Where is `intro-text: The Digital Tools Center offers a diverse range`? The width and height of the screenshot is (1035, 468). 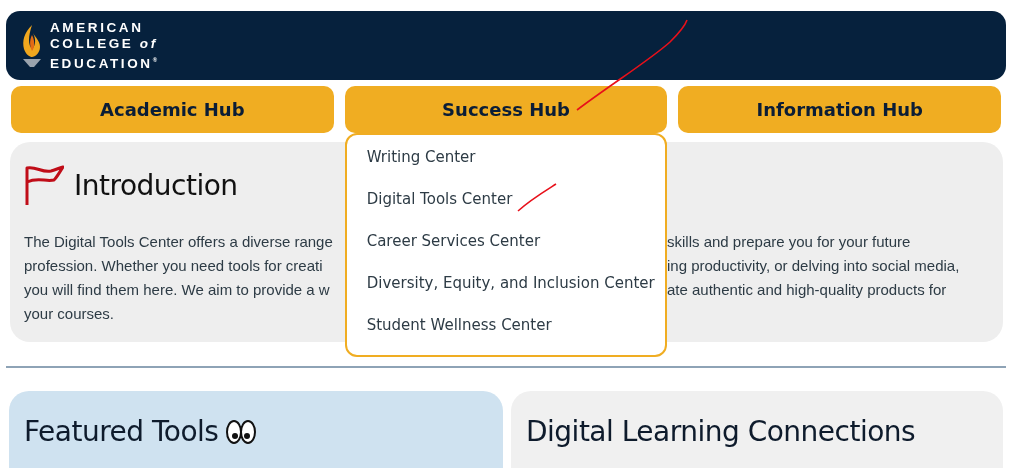
intro-text: The Digital Tools Center offers a diverse range is located at coordinates (178, 242).